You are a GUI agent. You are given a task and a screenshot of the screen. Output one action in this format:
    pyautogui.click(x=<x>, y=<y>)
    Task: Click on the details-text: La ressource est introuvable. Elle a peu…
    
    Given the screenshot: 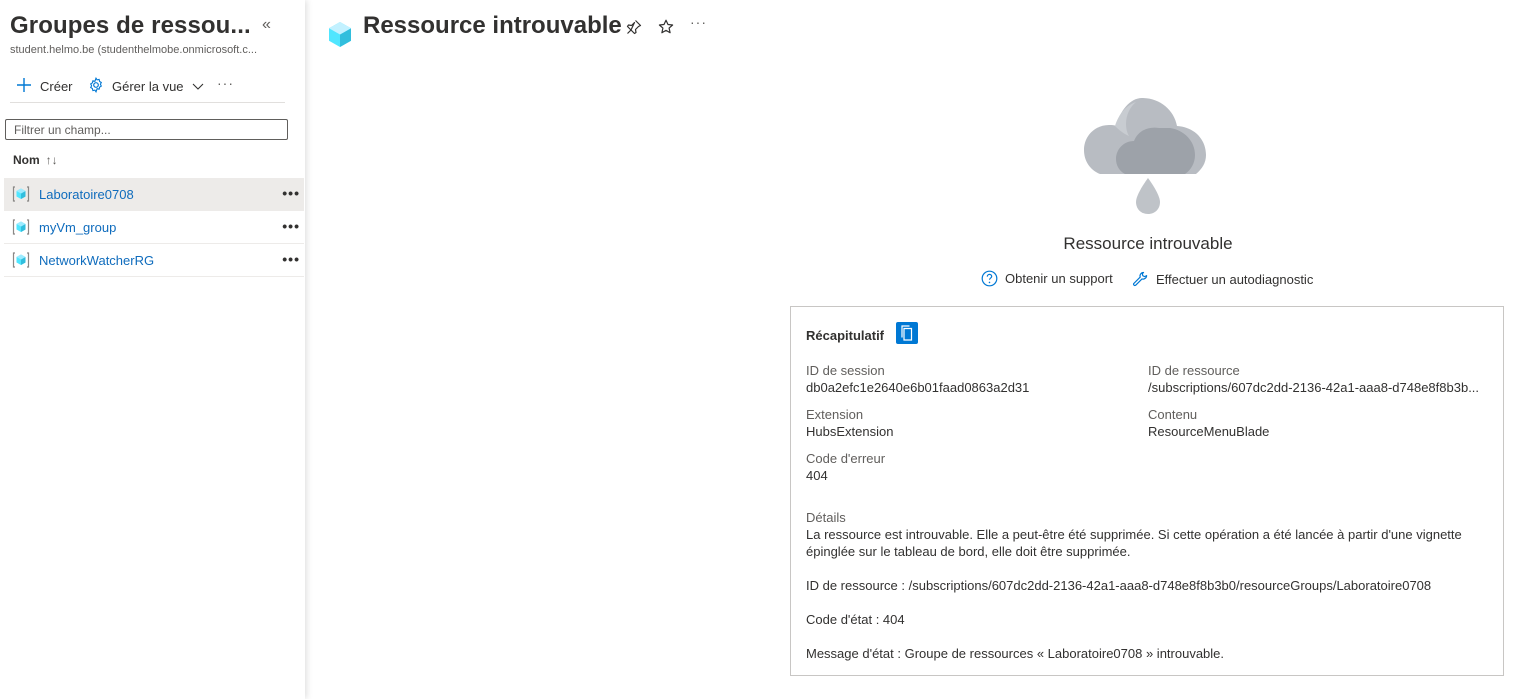 What is the action you would take?
    pyautogui.click(x=1134, y=543)
    